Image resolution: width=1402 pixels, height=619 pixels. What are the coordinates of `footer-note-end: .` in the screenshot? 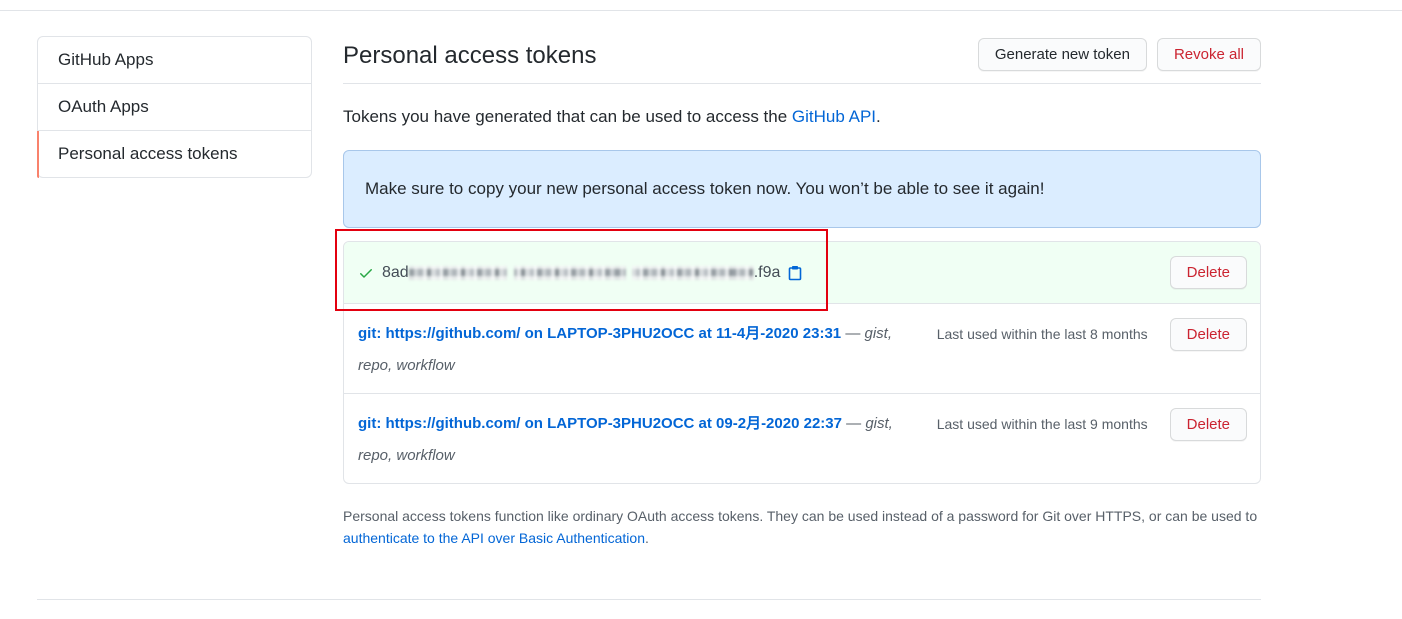 It's located at (646, 538).